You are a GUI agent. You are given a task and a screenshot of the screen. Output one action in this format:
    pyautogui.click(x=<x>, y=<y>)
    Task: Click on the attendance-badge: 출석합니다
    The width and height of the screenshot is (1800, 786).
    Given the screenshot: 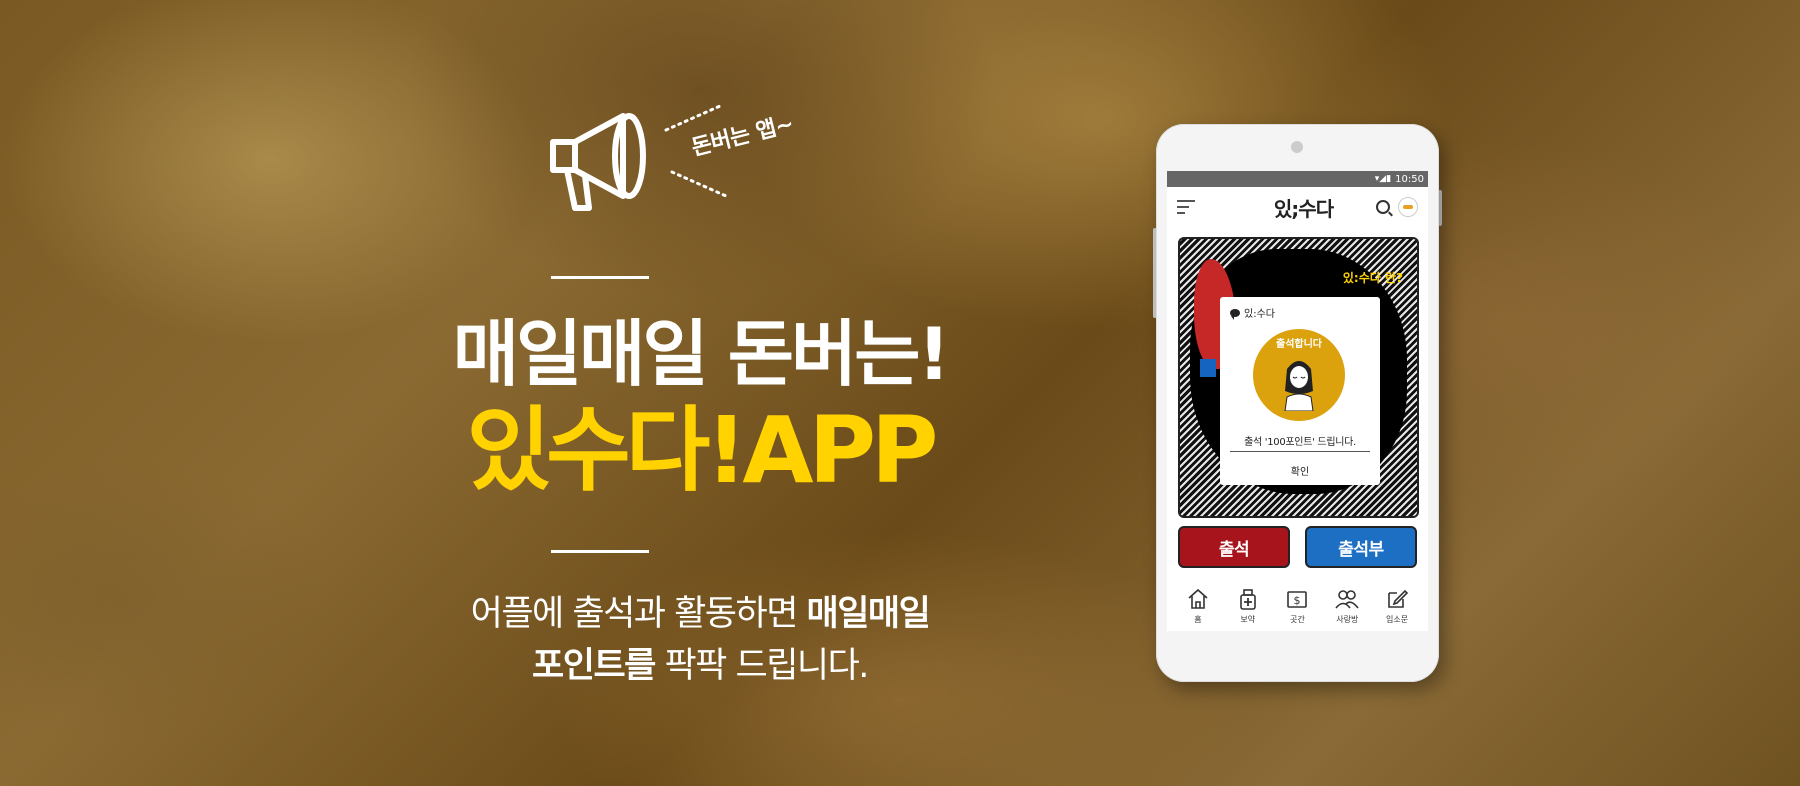 What is the action you would take?
    pyautogui.click(x=1299, y=375)
    